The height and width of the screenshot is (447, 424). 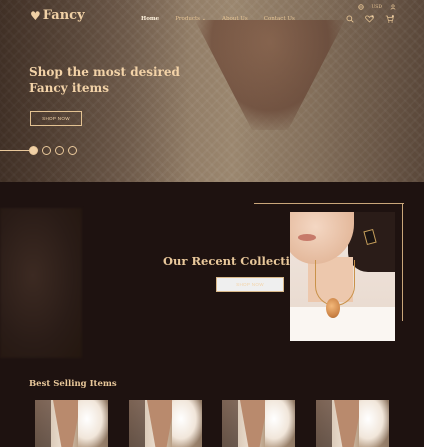 What do you see at coordinates (15, 150) in the screenshot?
I see `slider-line` at bounding box center [15, 150].